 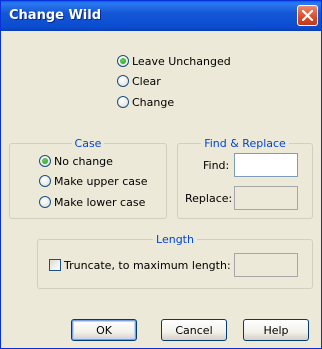 What do you see at coordinates (266, 265) in the screenshot?
I see `max-length-field` at bounding box center [266, 265].